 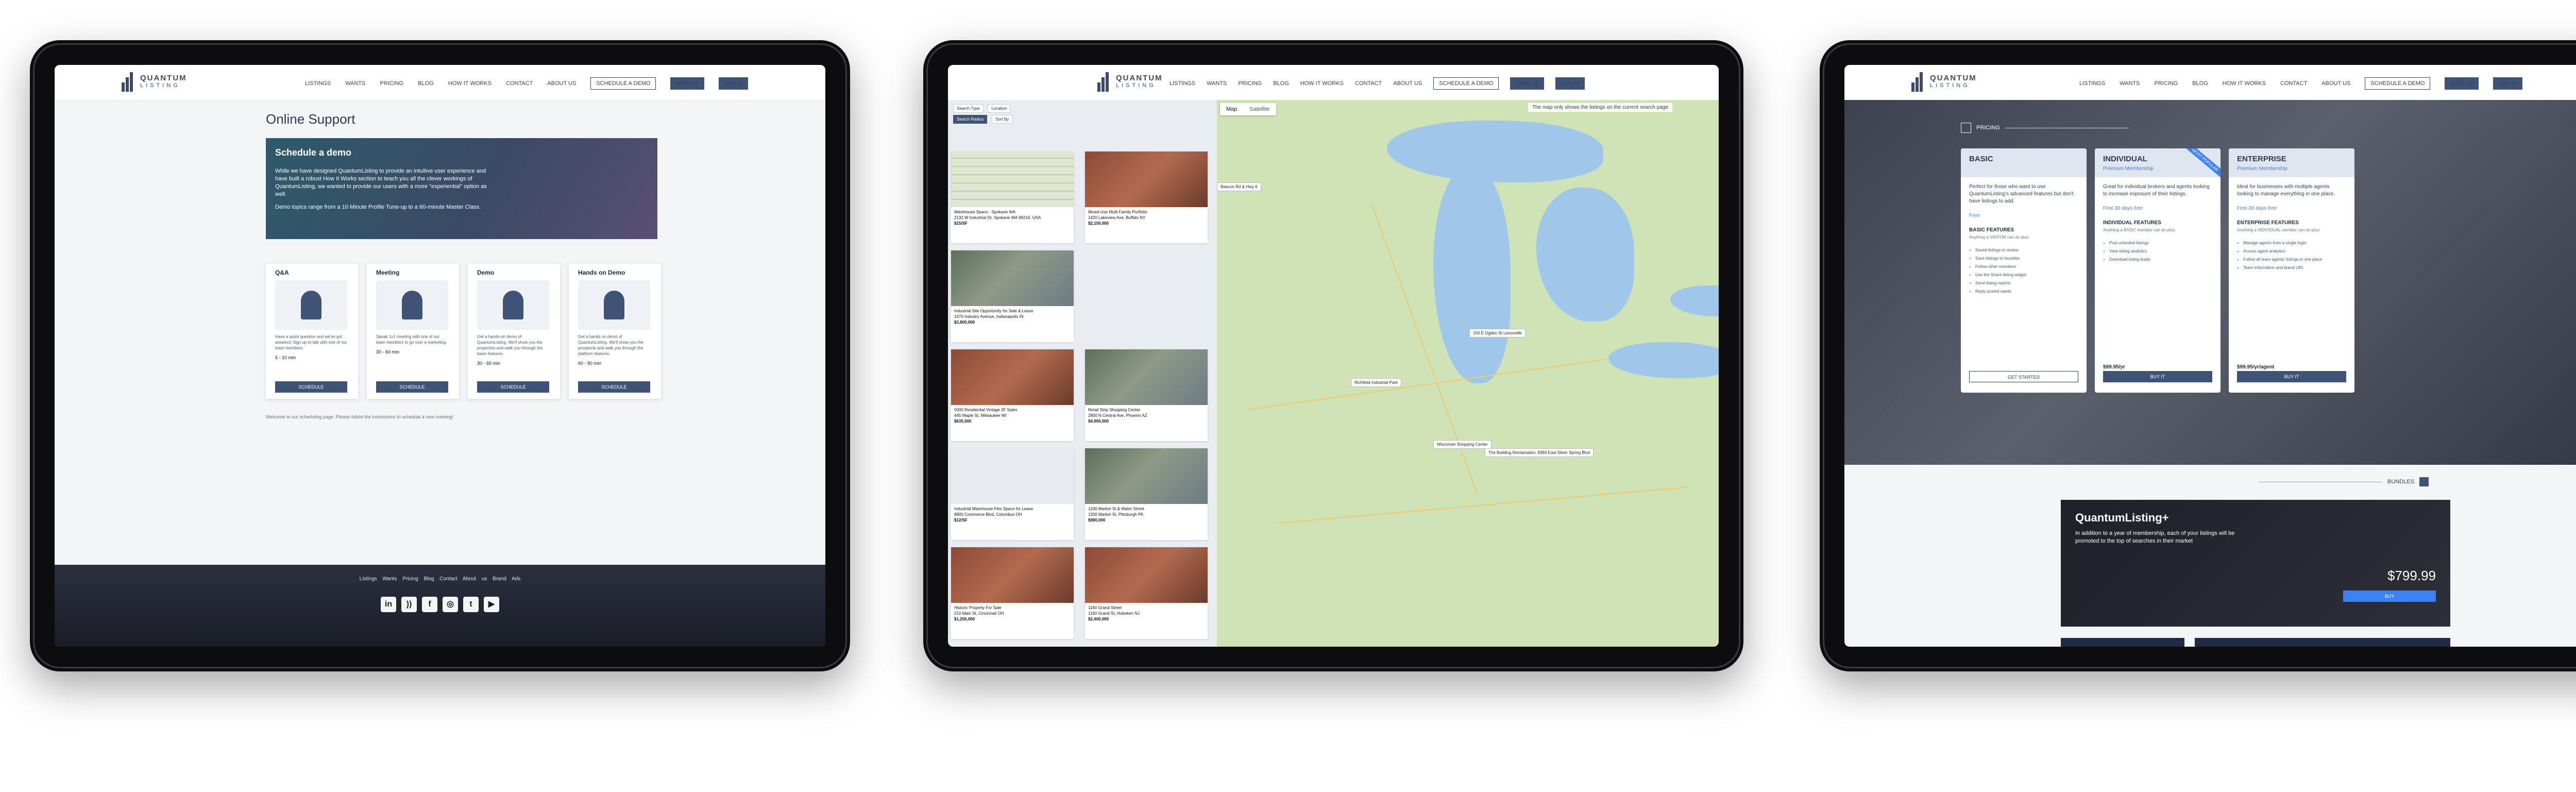 I want to click on plan-features-title: ENTERPRISE FEATURES, so click(x=2268, y=223).